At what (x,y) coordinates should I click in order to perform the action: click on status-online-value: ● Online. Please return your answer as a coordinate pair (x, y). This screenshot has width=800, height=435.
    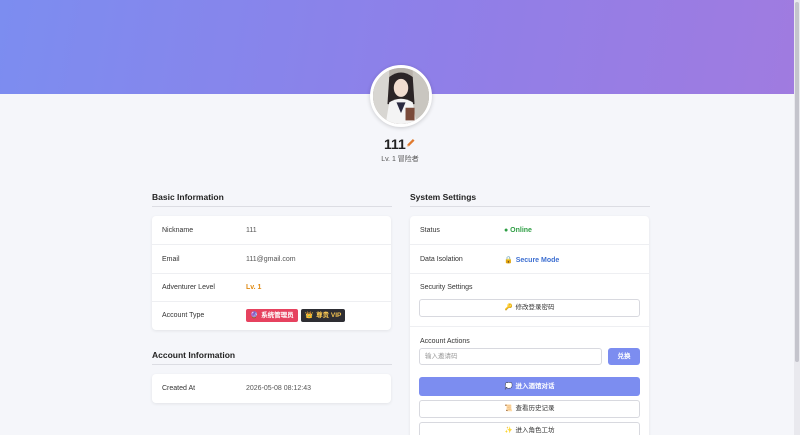
    Looking at the image, I should click on (518, 230).